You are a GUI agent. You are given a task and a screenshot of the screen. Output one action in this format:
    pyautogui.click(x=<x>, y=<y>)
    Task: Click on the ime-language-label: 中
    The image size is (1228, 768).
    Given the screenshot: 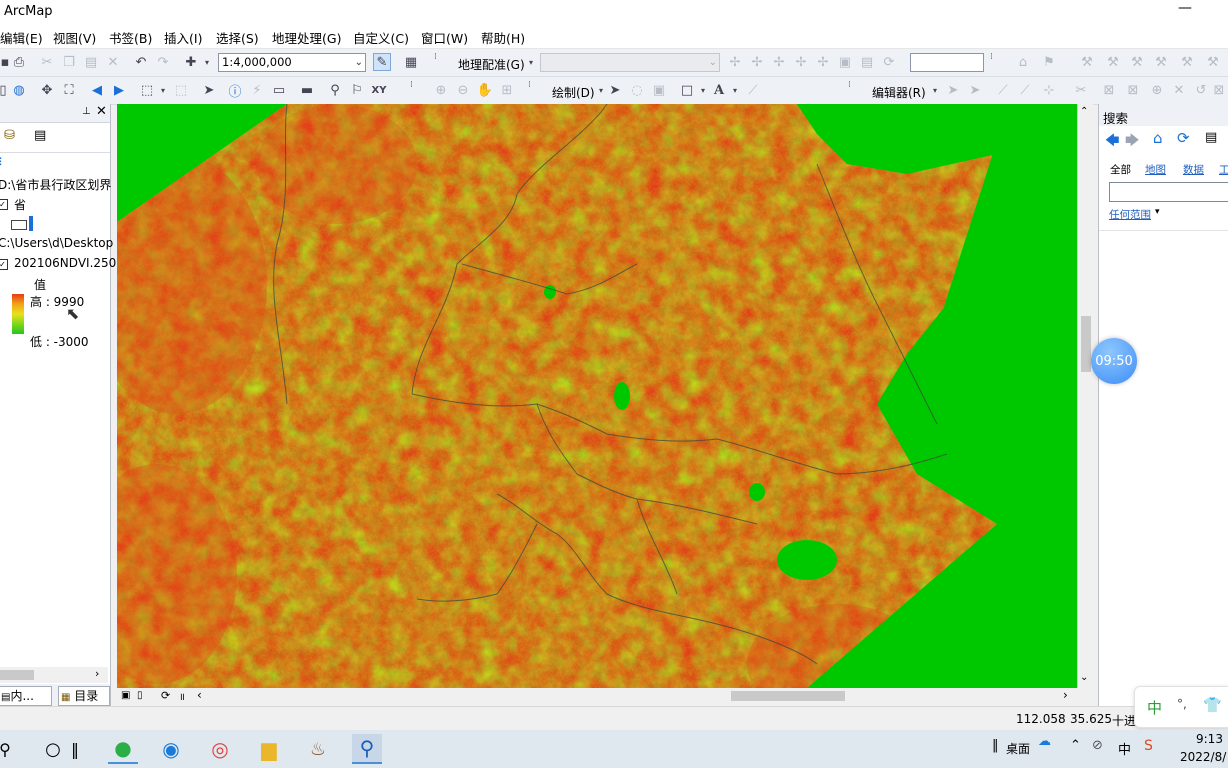 What is the action you would take?
    pyautogui.click(x=1154, y=707)
    